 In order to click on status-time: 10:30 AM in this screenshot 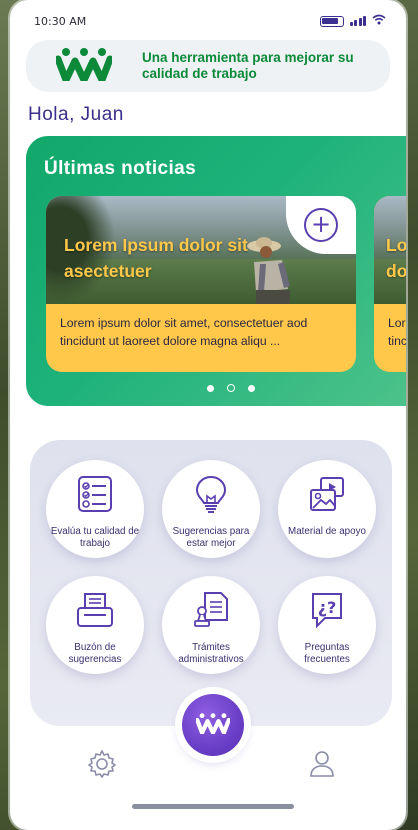, I will do `click(60, 21)`.